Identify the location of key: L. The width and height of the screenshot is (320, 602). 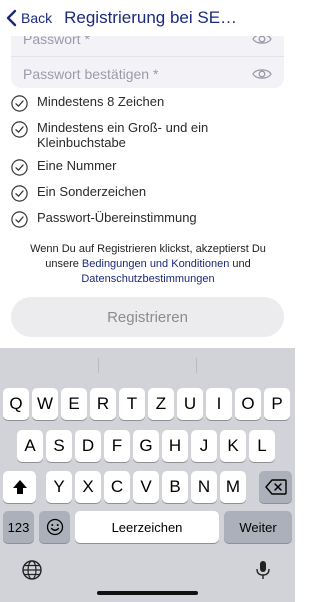
(262, 446).